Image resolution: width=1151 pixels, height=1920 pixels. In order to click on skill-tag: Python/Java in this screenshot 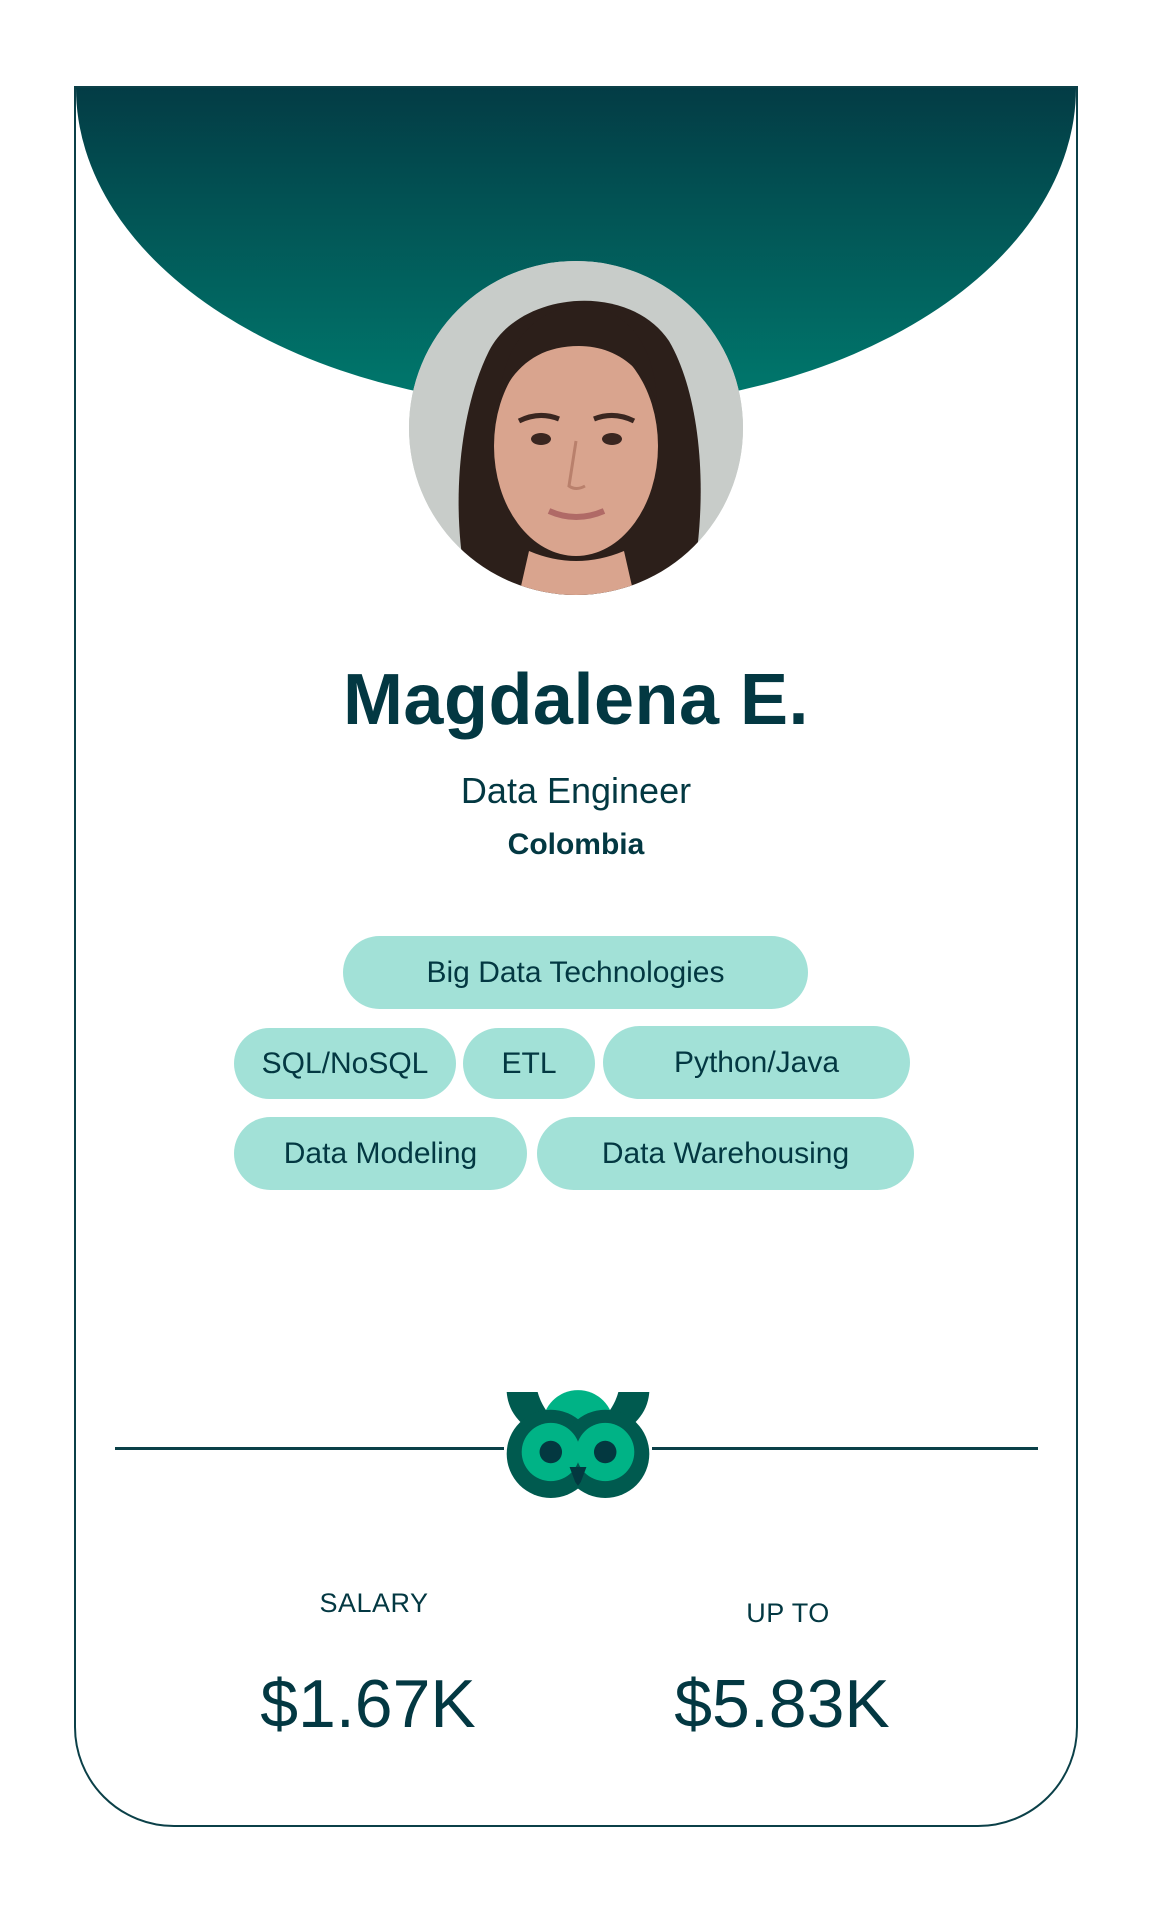, I will do `click(756, 1062)`.